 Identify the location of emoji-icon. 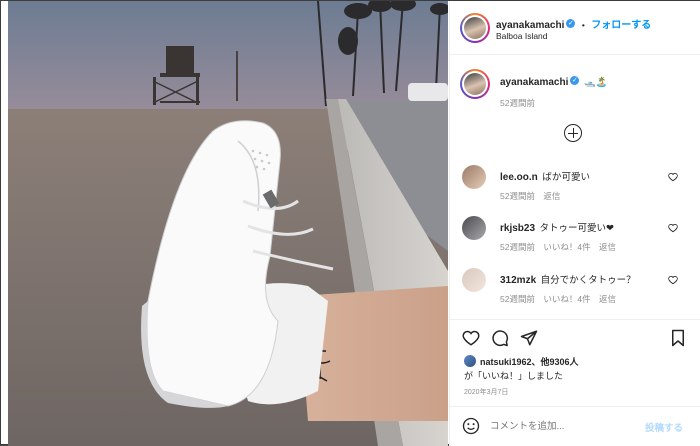
(471, 426).